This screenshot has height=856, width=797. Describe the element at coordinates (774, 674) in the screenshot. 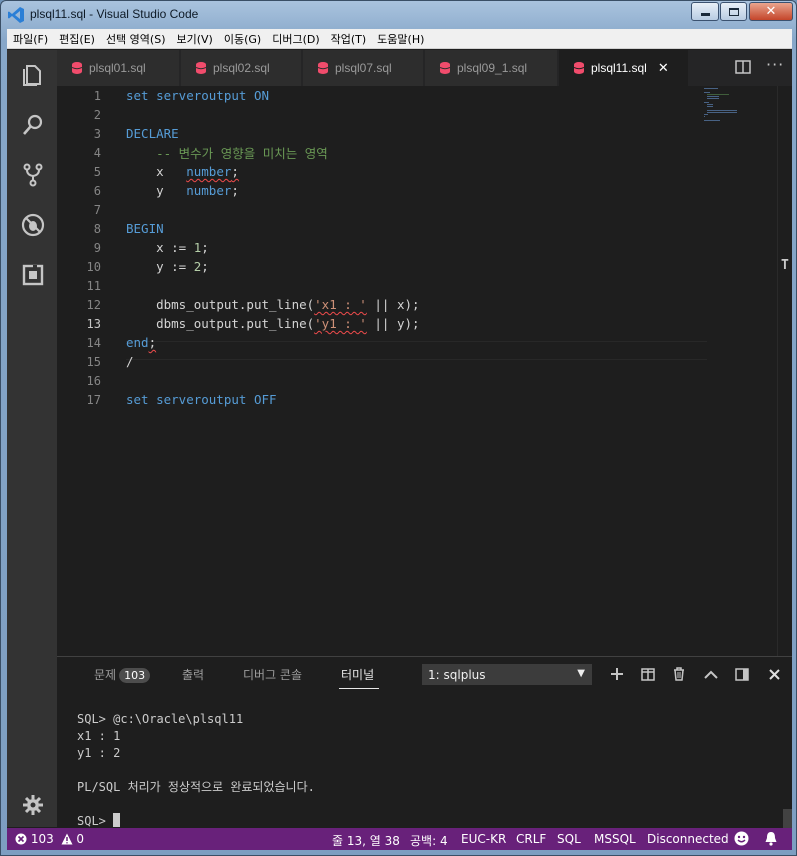

I see `close-panel-icon` at that location.